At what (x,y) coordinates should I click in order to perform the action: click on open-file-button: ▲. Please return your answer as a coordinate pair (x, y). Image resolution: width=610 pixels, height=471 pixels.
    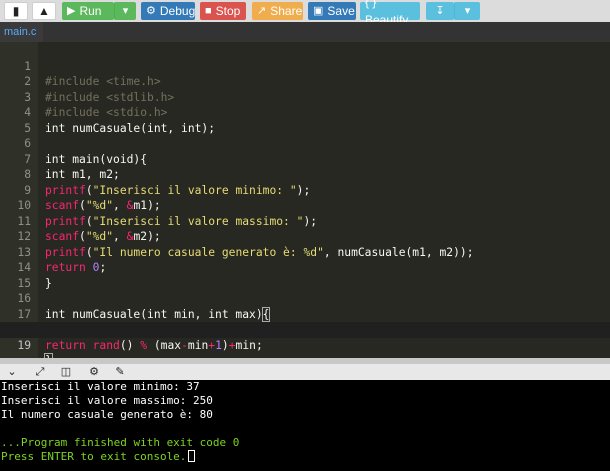
    Looking at the image, I should click on (44, 11).